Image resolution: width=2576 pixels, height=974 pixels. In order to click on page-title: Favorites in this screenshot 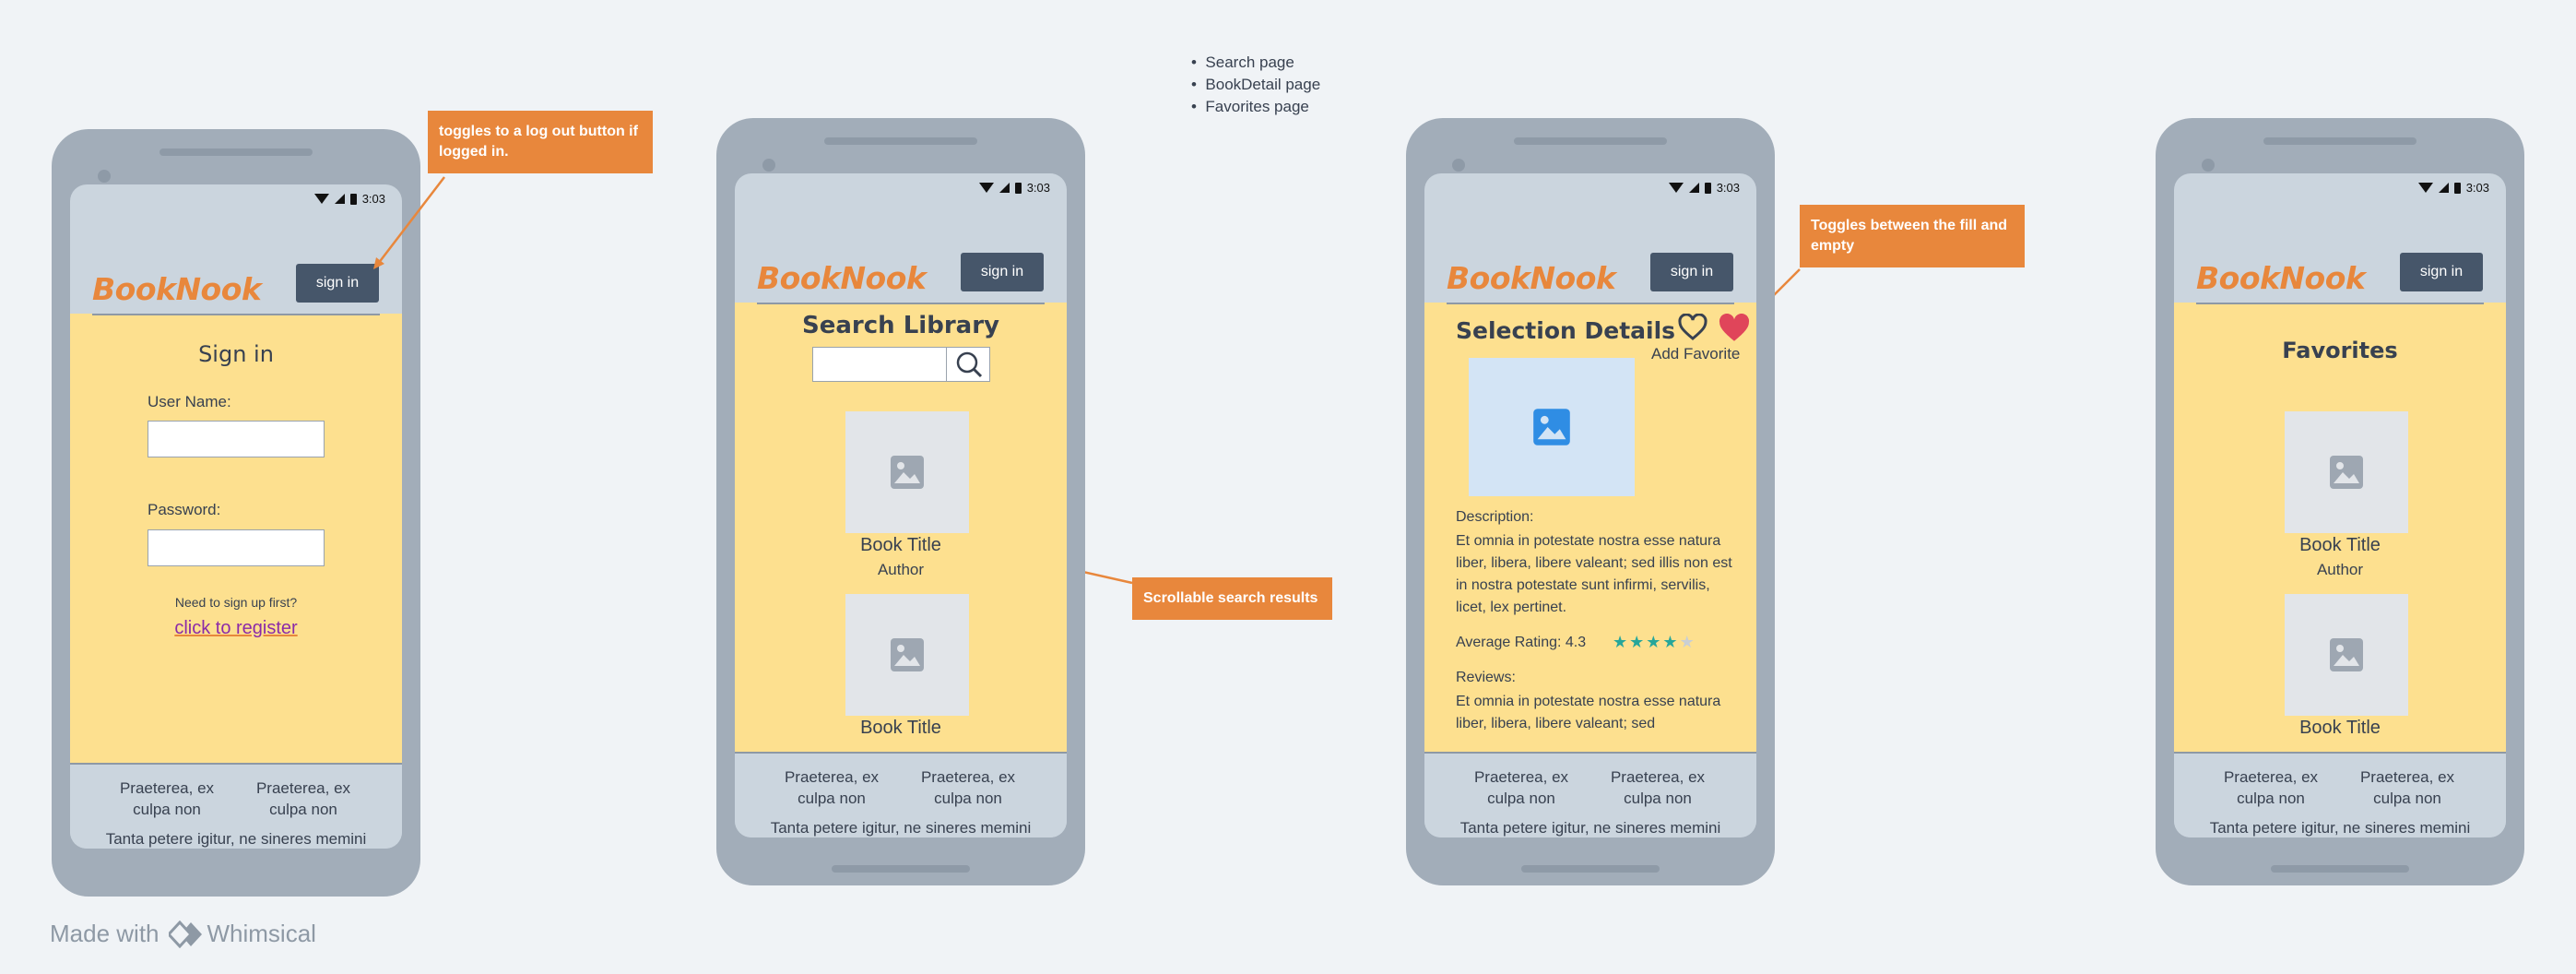, I will do `click(2340, 351)`.